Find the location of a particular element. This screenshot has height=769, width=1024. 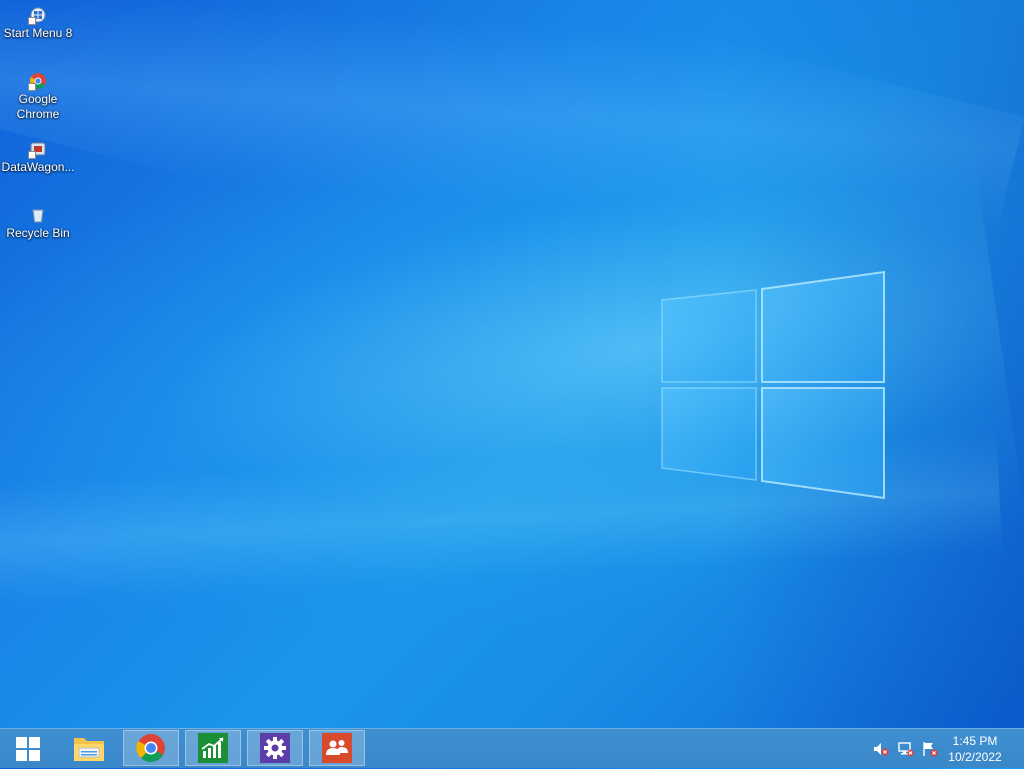

taskbar-people-button is located at coordinates (337, 748).